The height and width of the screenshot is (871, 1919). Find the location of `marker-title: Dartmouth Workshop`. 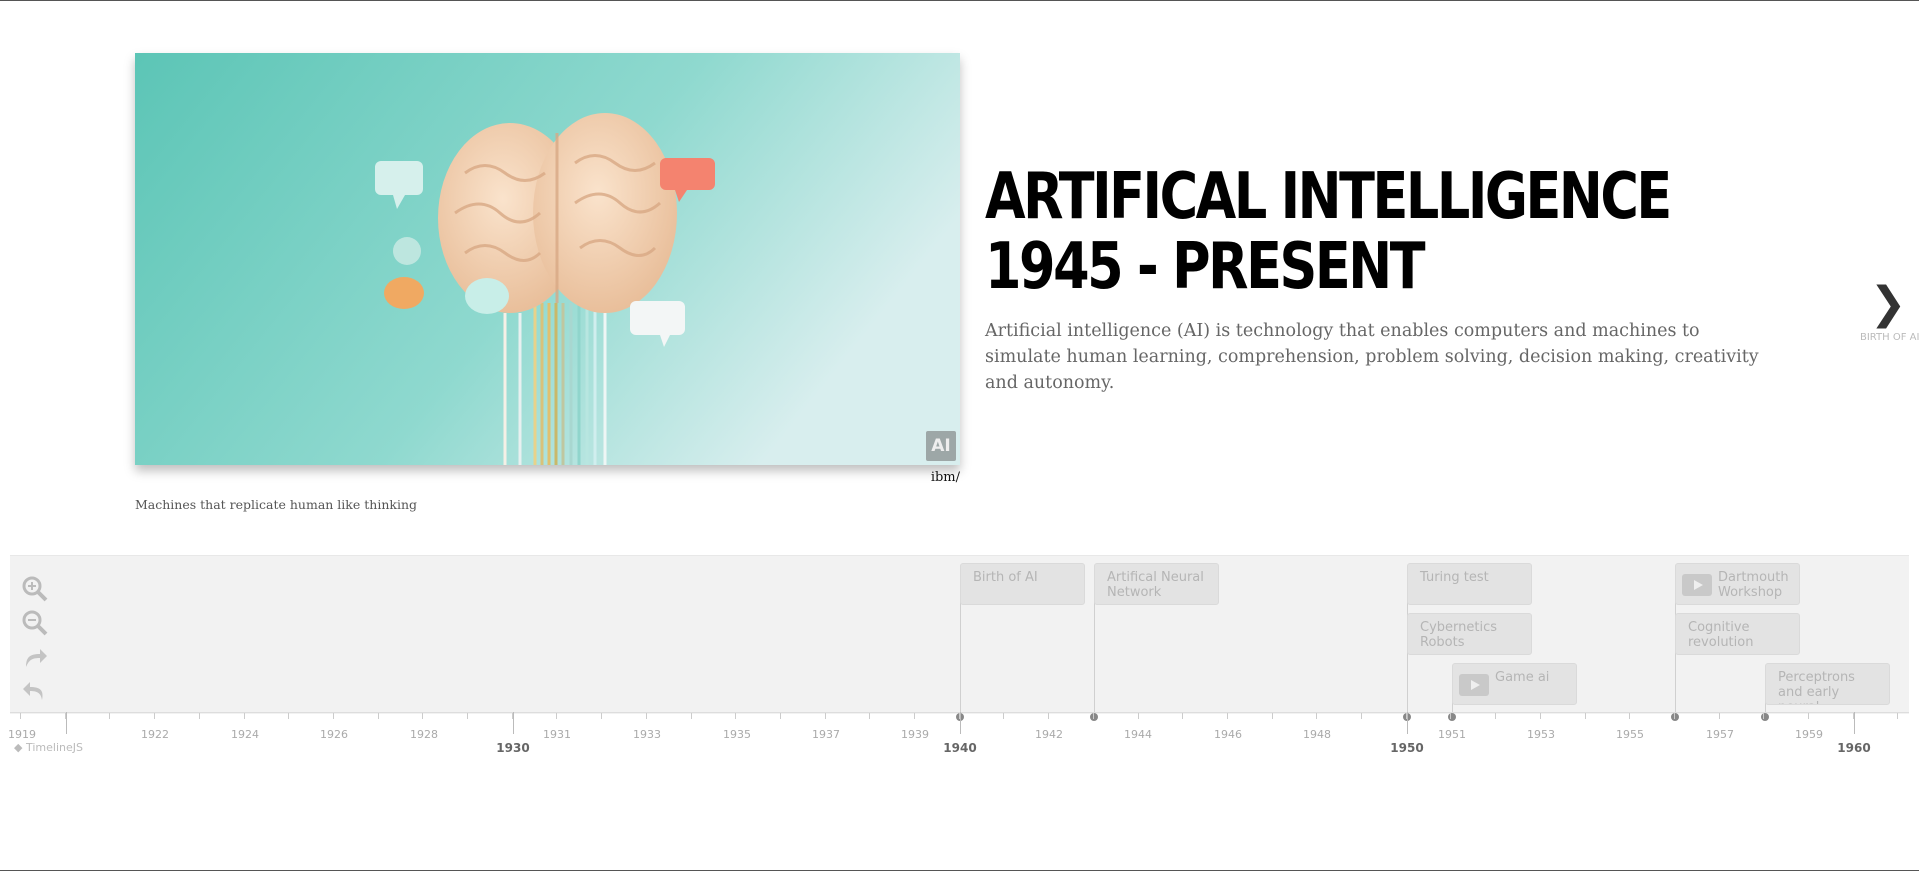

marker-title: Dartmouth Workshop is located at coordinates (1753, 585).